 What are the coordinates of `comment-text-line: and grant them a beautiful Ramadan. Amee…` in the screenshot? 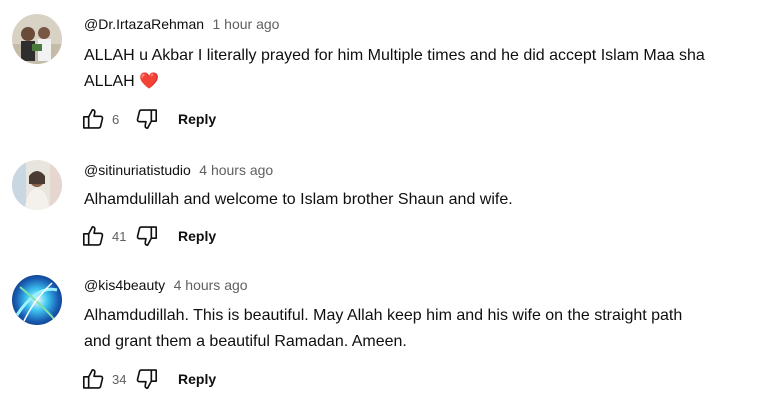 It's located at (245, 341).